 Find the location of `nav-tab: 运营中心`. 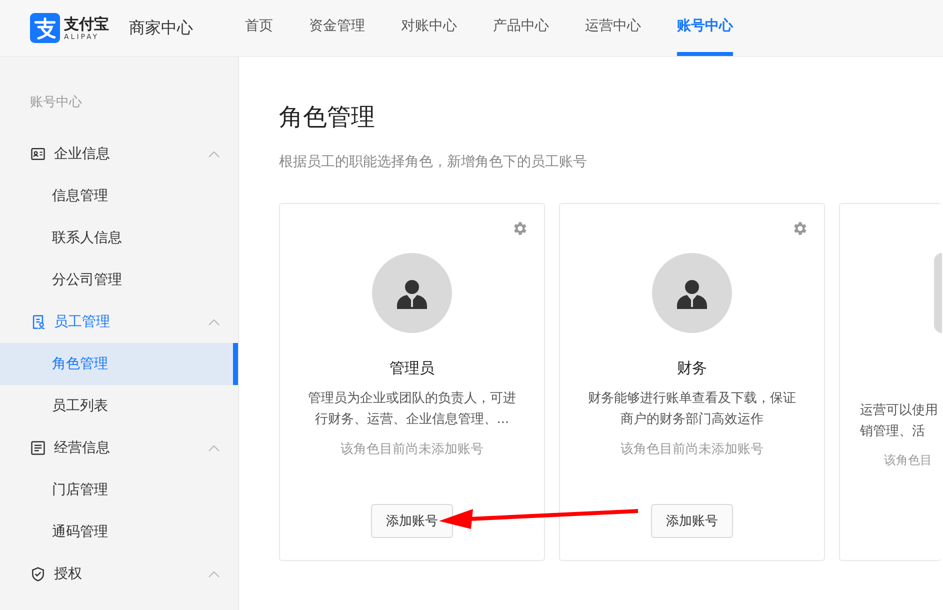

nav-tab: 运营中心 is located at coordinates (613, 28).